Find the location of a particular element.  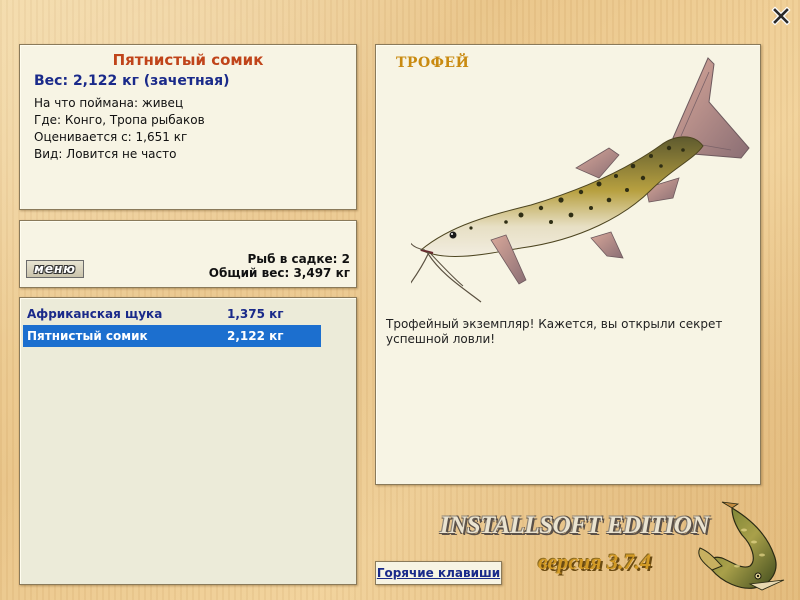

close-icon is located at coordinates (781, 16).